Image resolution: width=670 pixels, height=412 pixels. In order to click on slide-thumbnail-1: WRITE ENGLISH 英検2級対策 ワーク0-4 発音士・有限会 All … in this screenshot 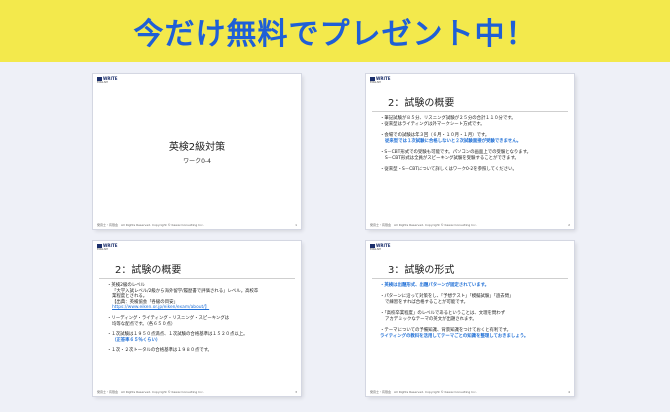, I will do `click(197, 151)`.